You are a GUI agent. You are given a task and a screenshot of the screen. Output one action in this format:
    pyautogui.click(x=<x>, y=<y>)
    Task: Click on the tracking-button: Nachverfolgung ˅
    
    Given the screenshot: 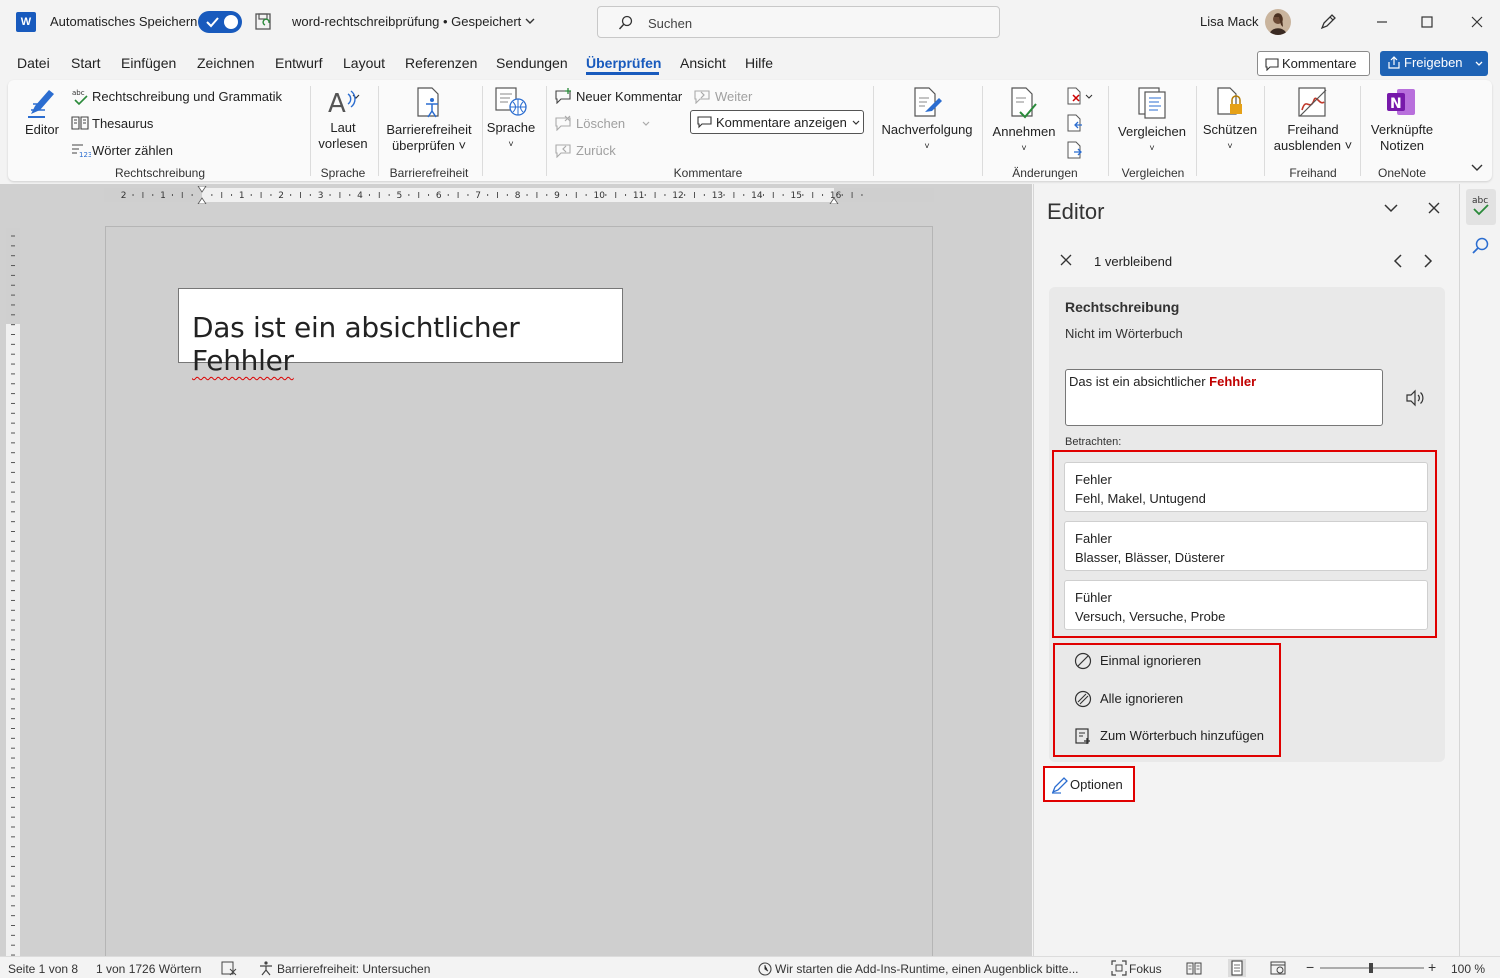 What is the action you would take?
    pyautogui.click(x=927, y=120)
    